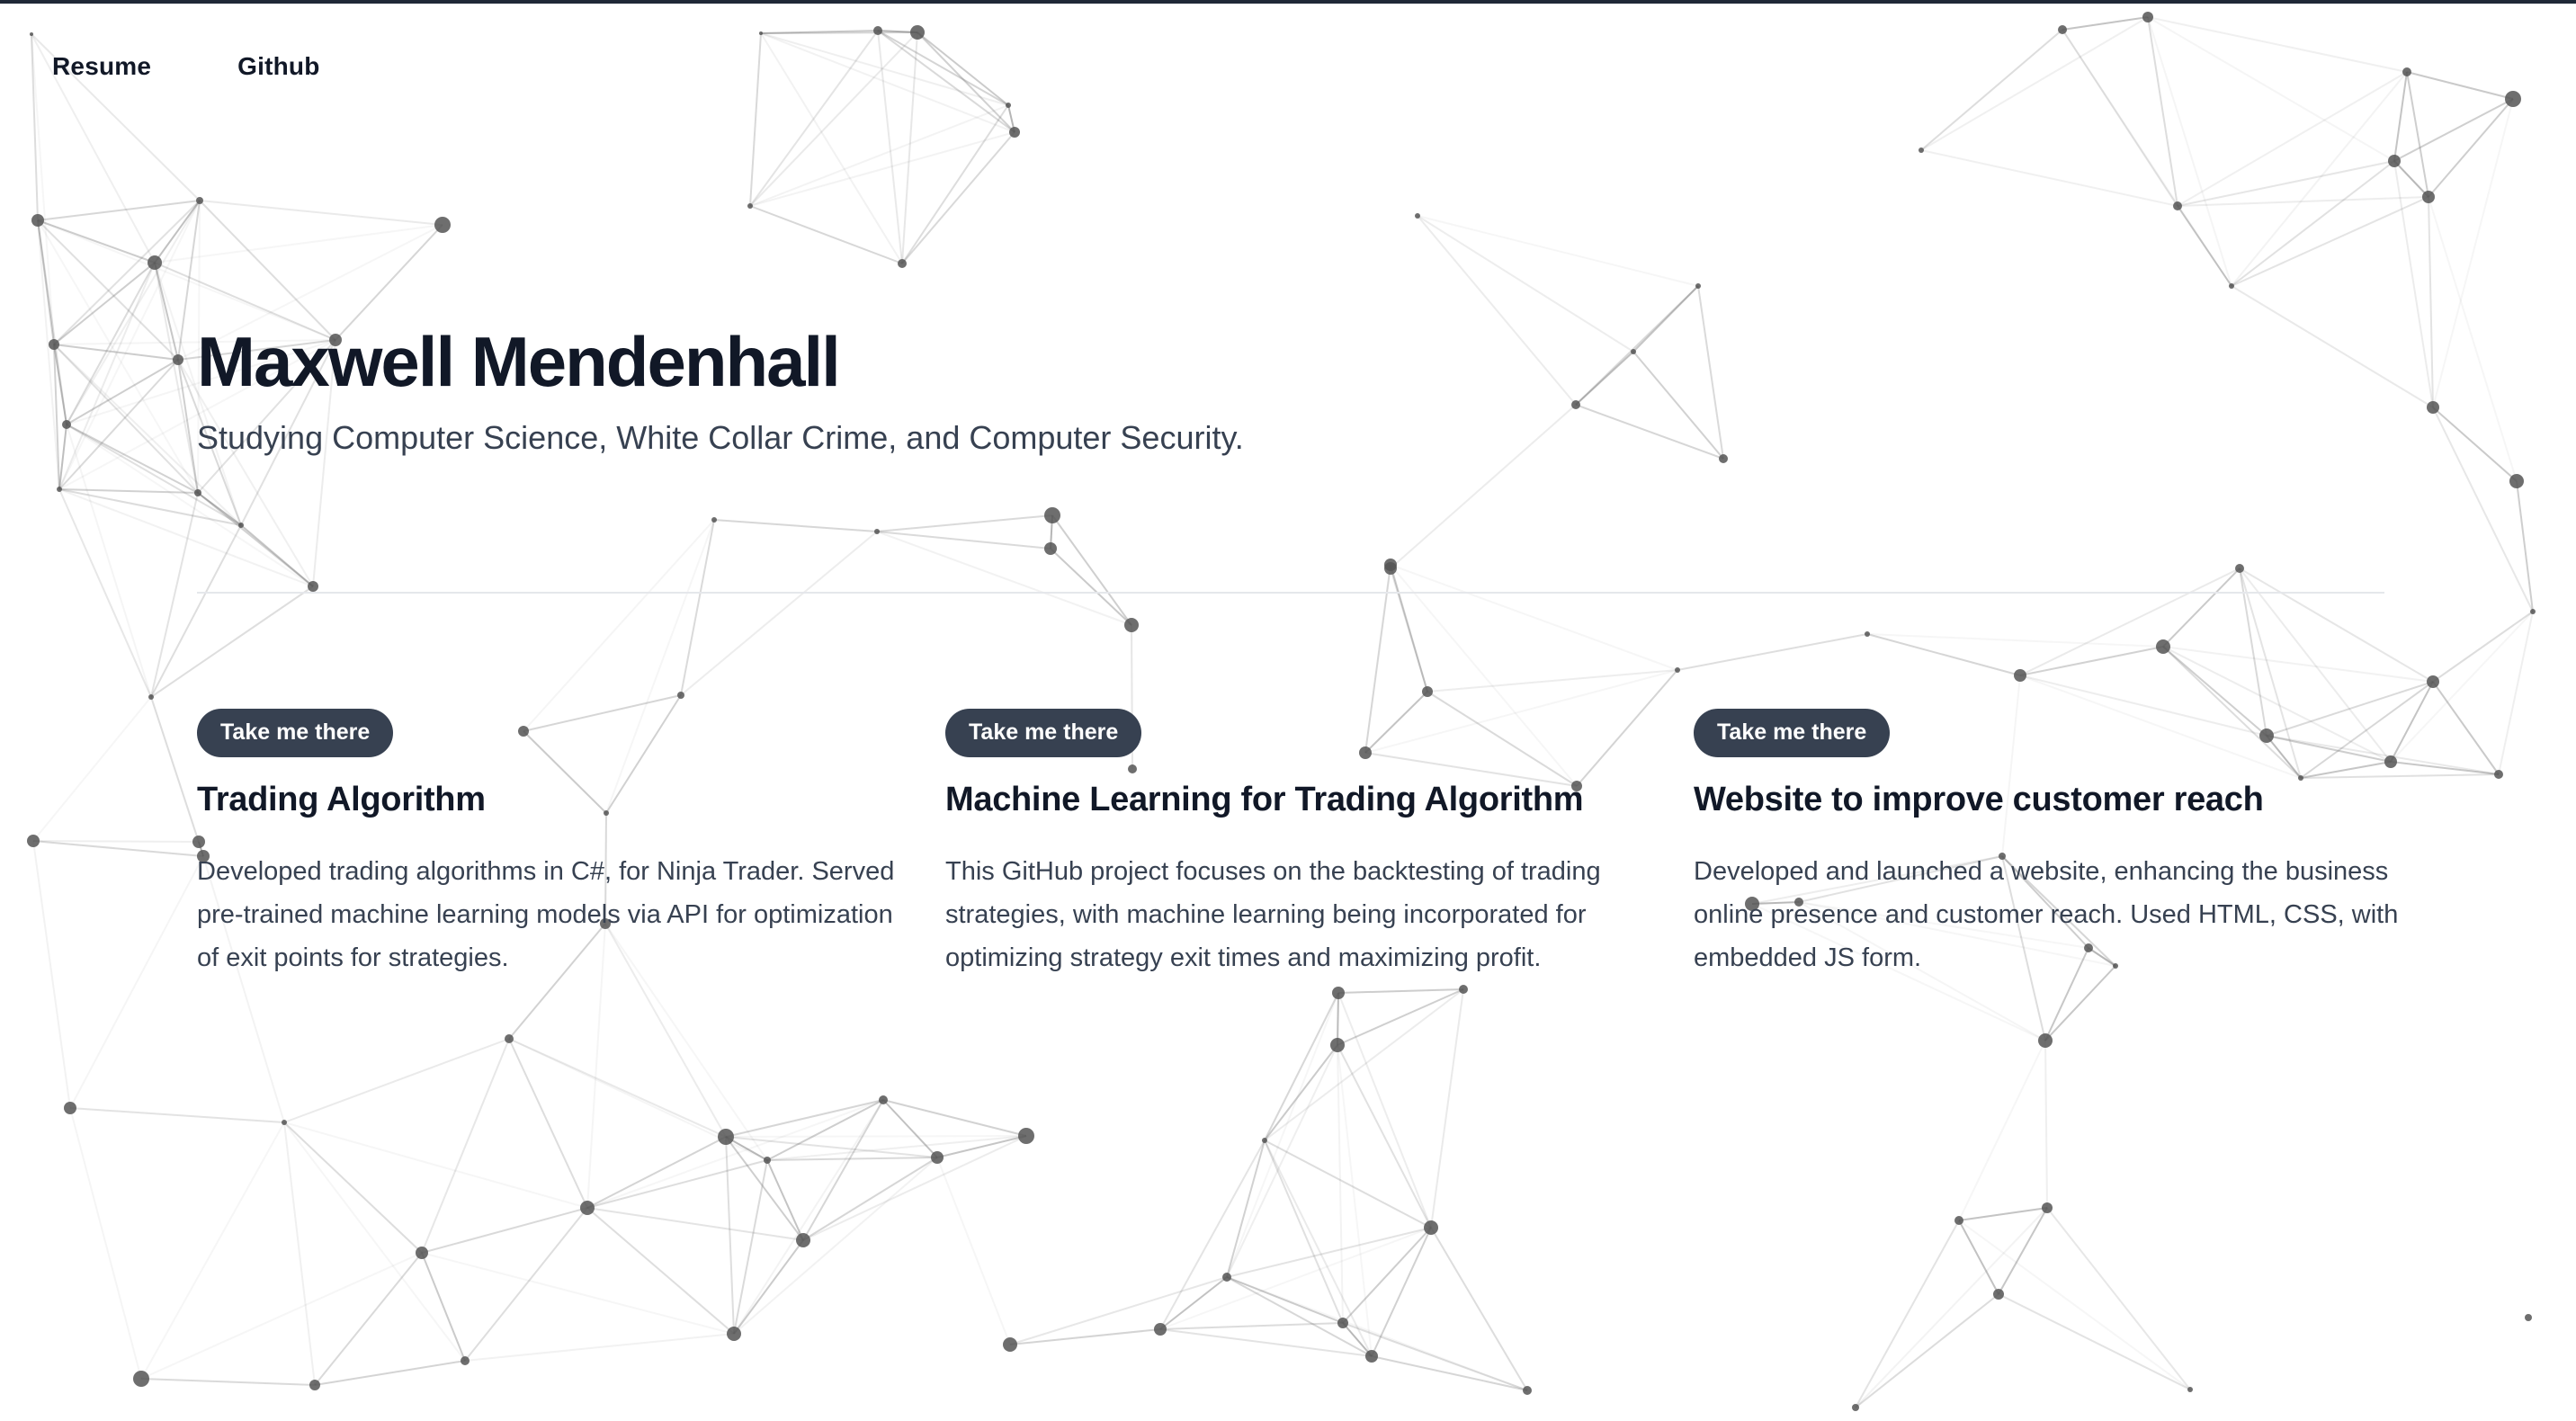 This screenshot has width=2576, height=1421. I want to click on nav-link-github: Github, so click(278, 67).